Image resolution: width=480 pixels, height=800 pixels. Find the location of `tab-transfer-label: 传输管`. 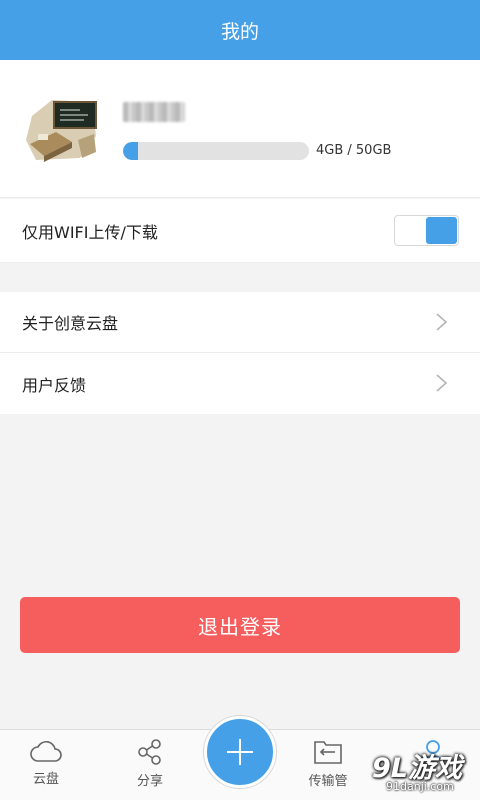

tab-transfer-label: 传输管 is located at coordinates (328, 781).